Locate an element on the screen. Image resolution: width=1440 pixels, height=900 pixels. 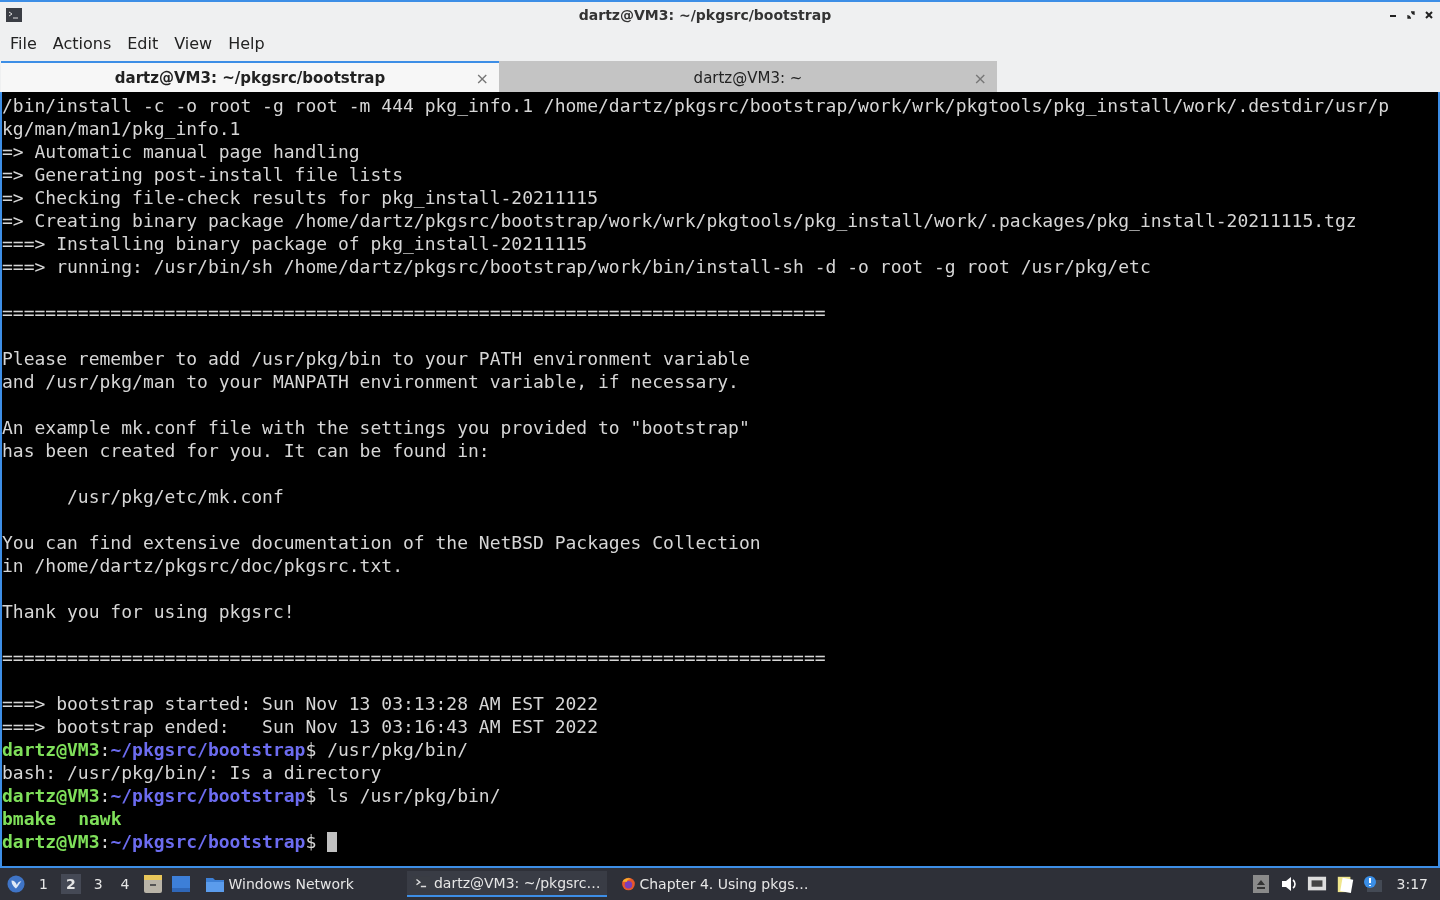
output-line: and /usr/pkg/man to your MANPATH environment variable, if necessary. is located at coordinates (370, 381).